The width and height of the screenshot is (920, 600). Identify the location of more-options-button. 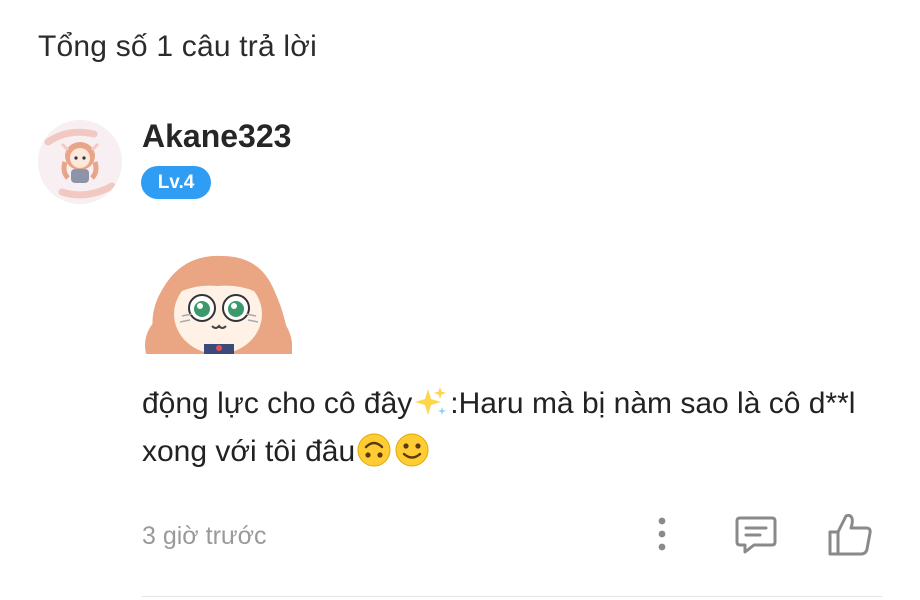
(662, 534).